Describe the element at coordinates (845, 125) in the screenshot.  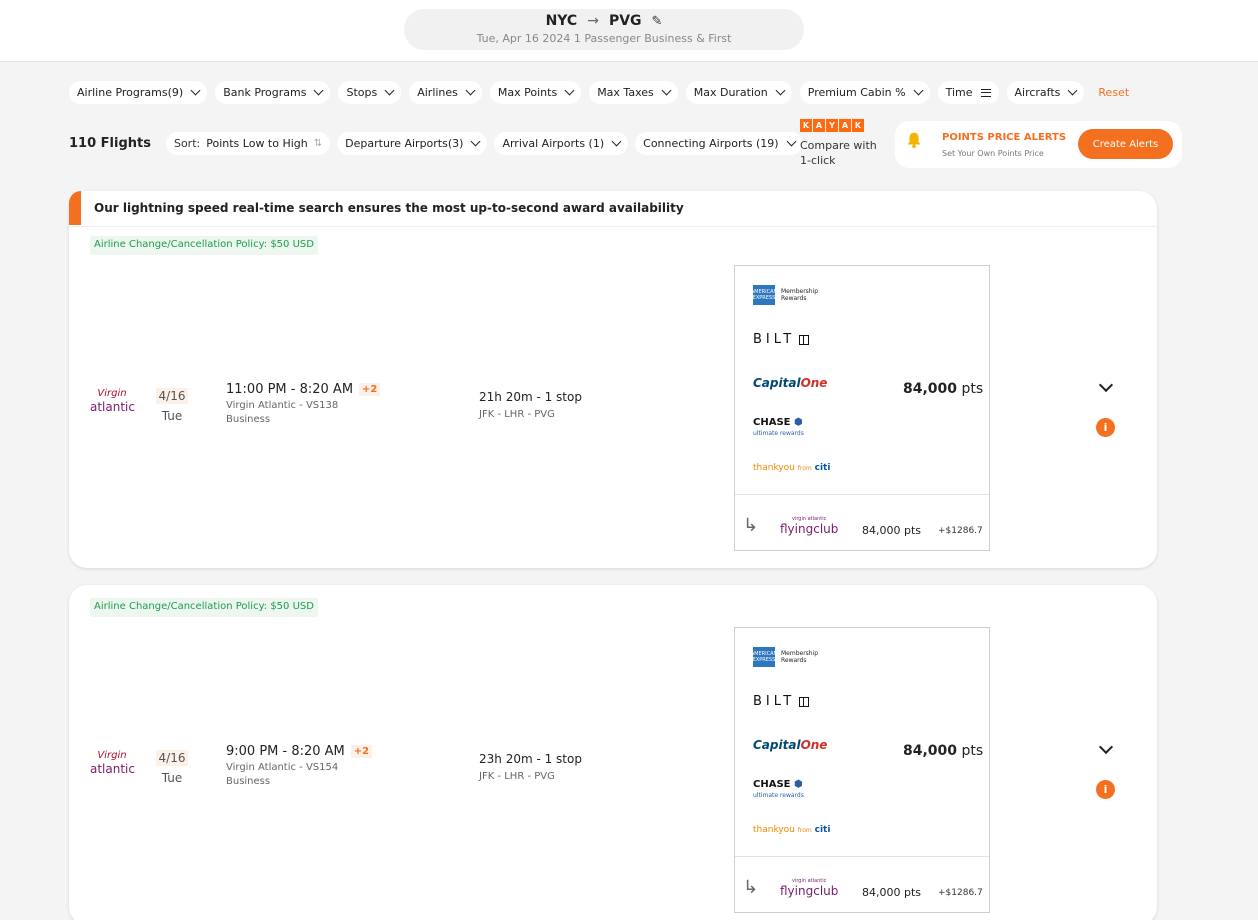
I see `kayak-logo: K A Y A K` at that location.